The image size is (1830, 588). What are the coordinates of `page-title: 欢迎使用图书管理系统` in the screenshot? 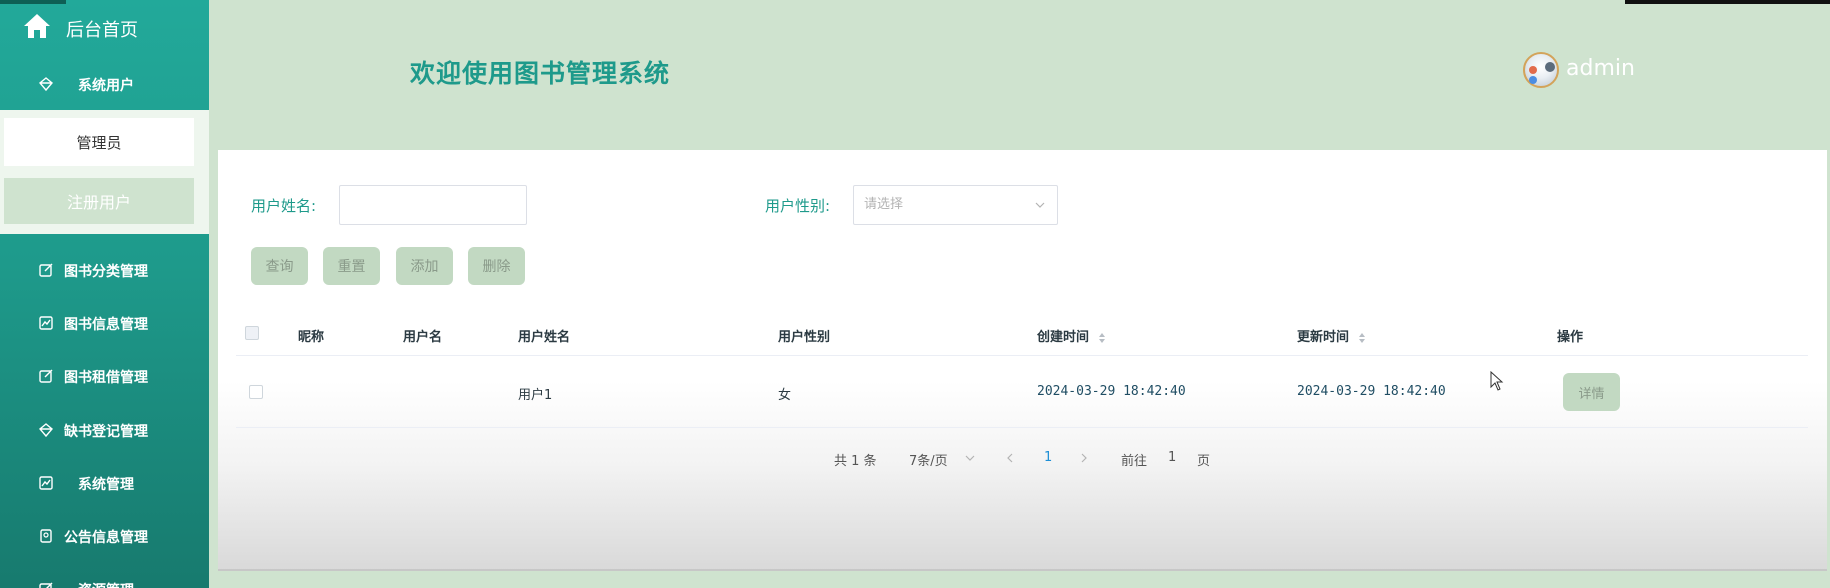 It's located at (540, 73).